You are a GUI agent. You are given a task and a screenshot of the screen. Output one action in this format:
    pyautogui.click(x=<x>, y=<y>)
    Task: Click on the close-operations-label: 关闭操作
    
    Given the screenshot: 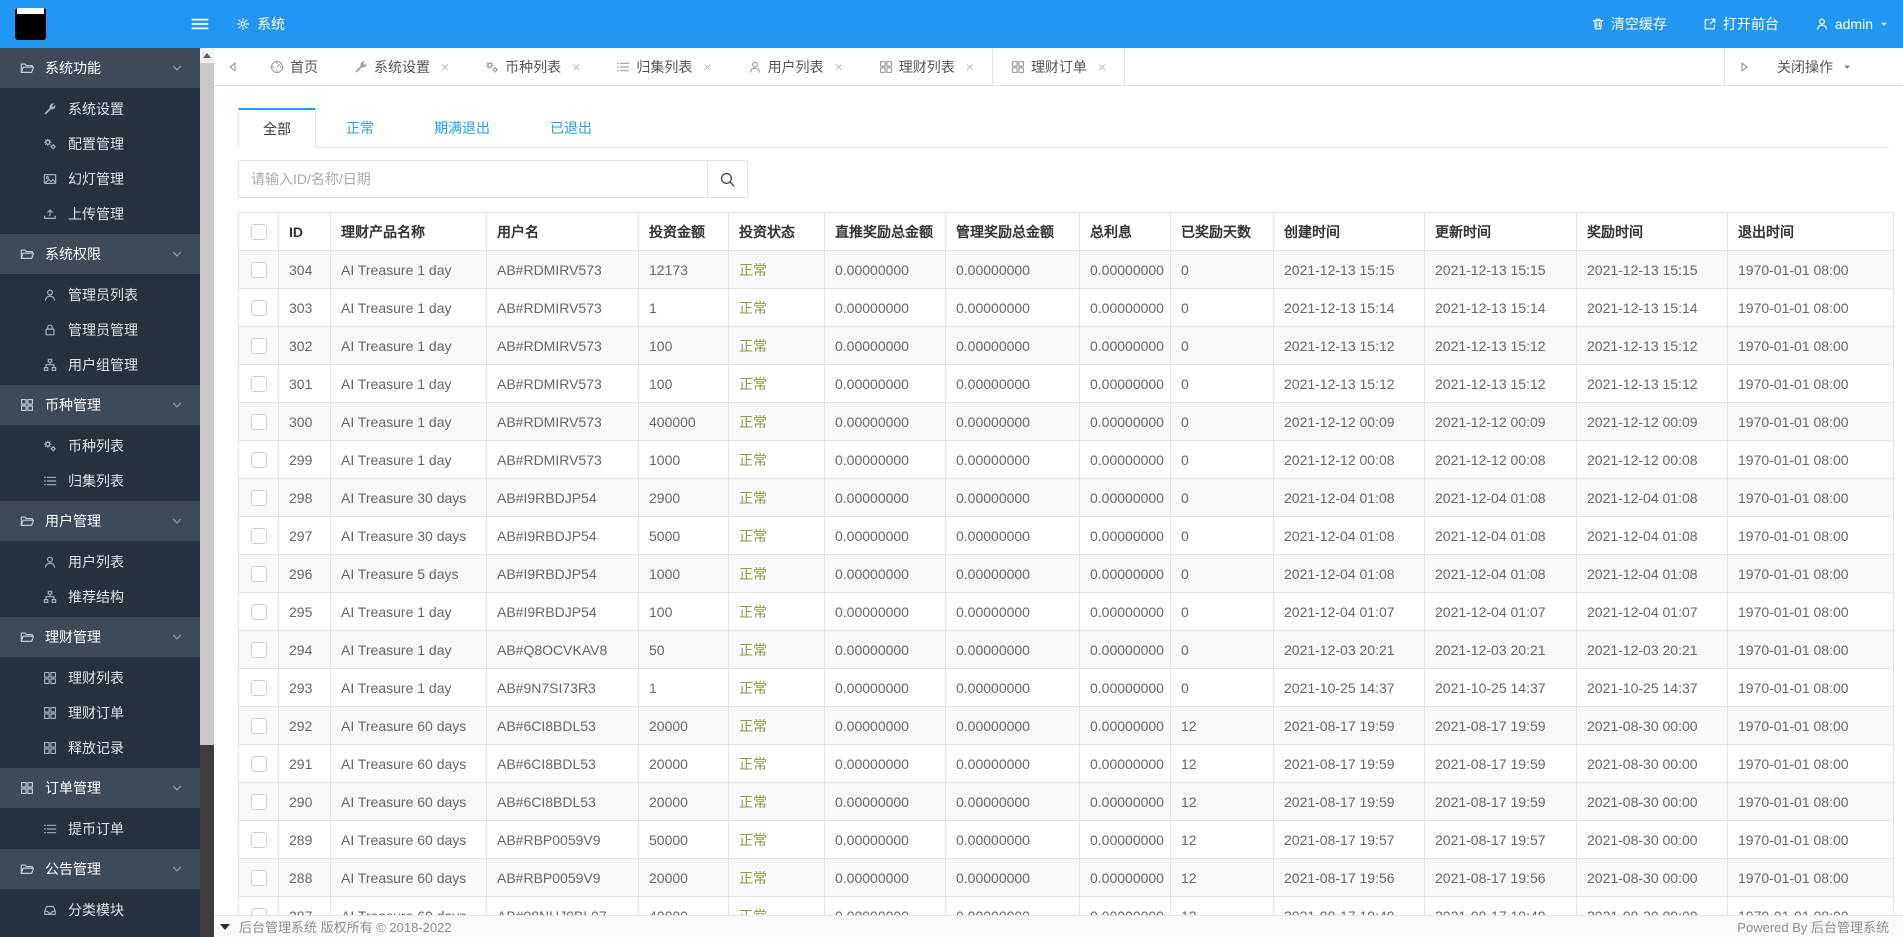 What is the action you would take?
    pyautogui.click(x=1805, y=66)
    